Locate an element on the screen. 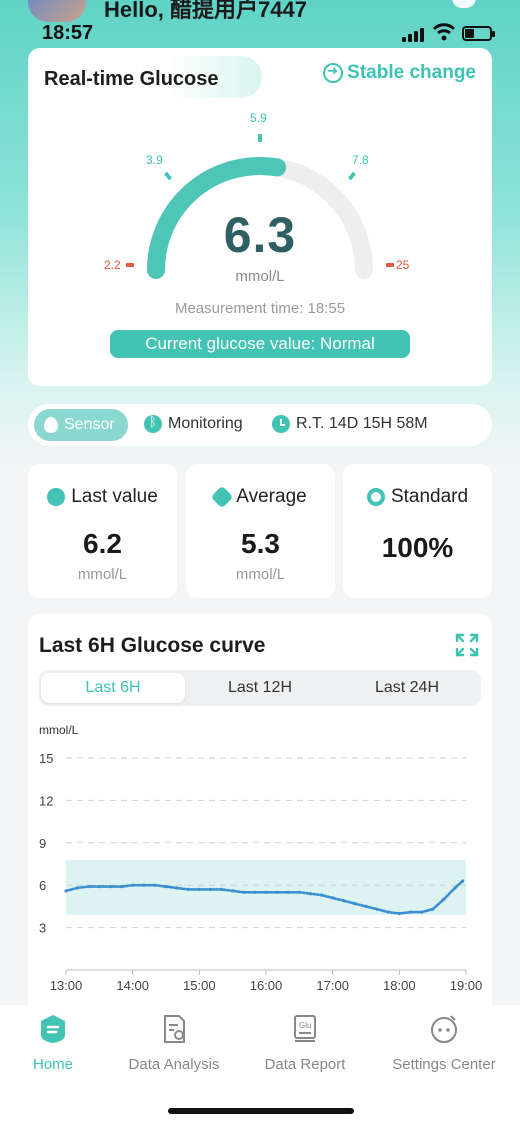 The width and height of the screenshot is (520, 1125). nav-data-report: Glu Data Report is located at coordinates (305, 1043).